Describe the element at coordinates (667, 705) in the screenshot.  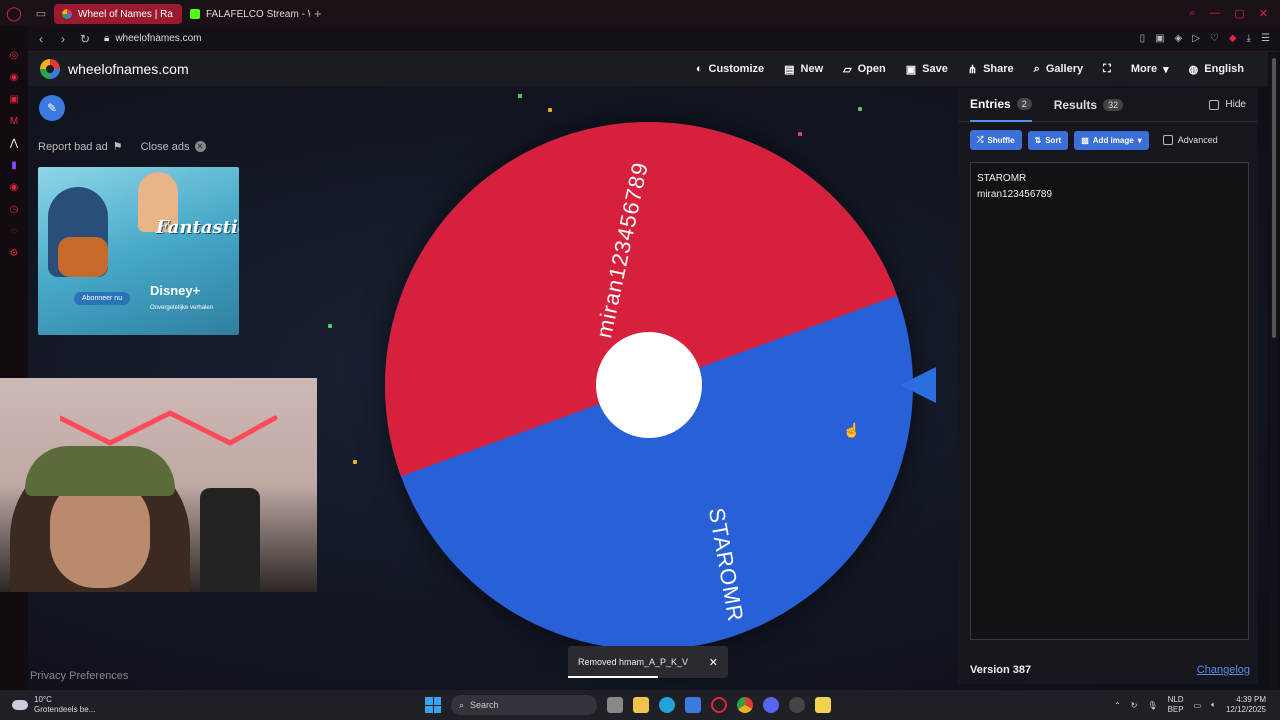
I see `edge-icon` at that location.